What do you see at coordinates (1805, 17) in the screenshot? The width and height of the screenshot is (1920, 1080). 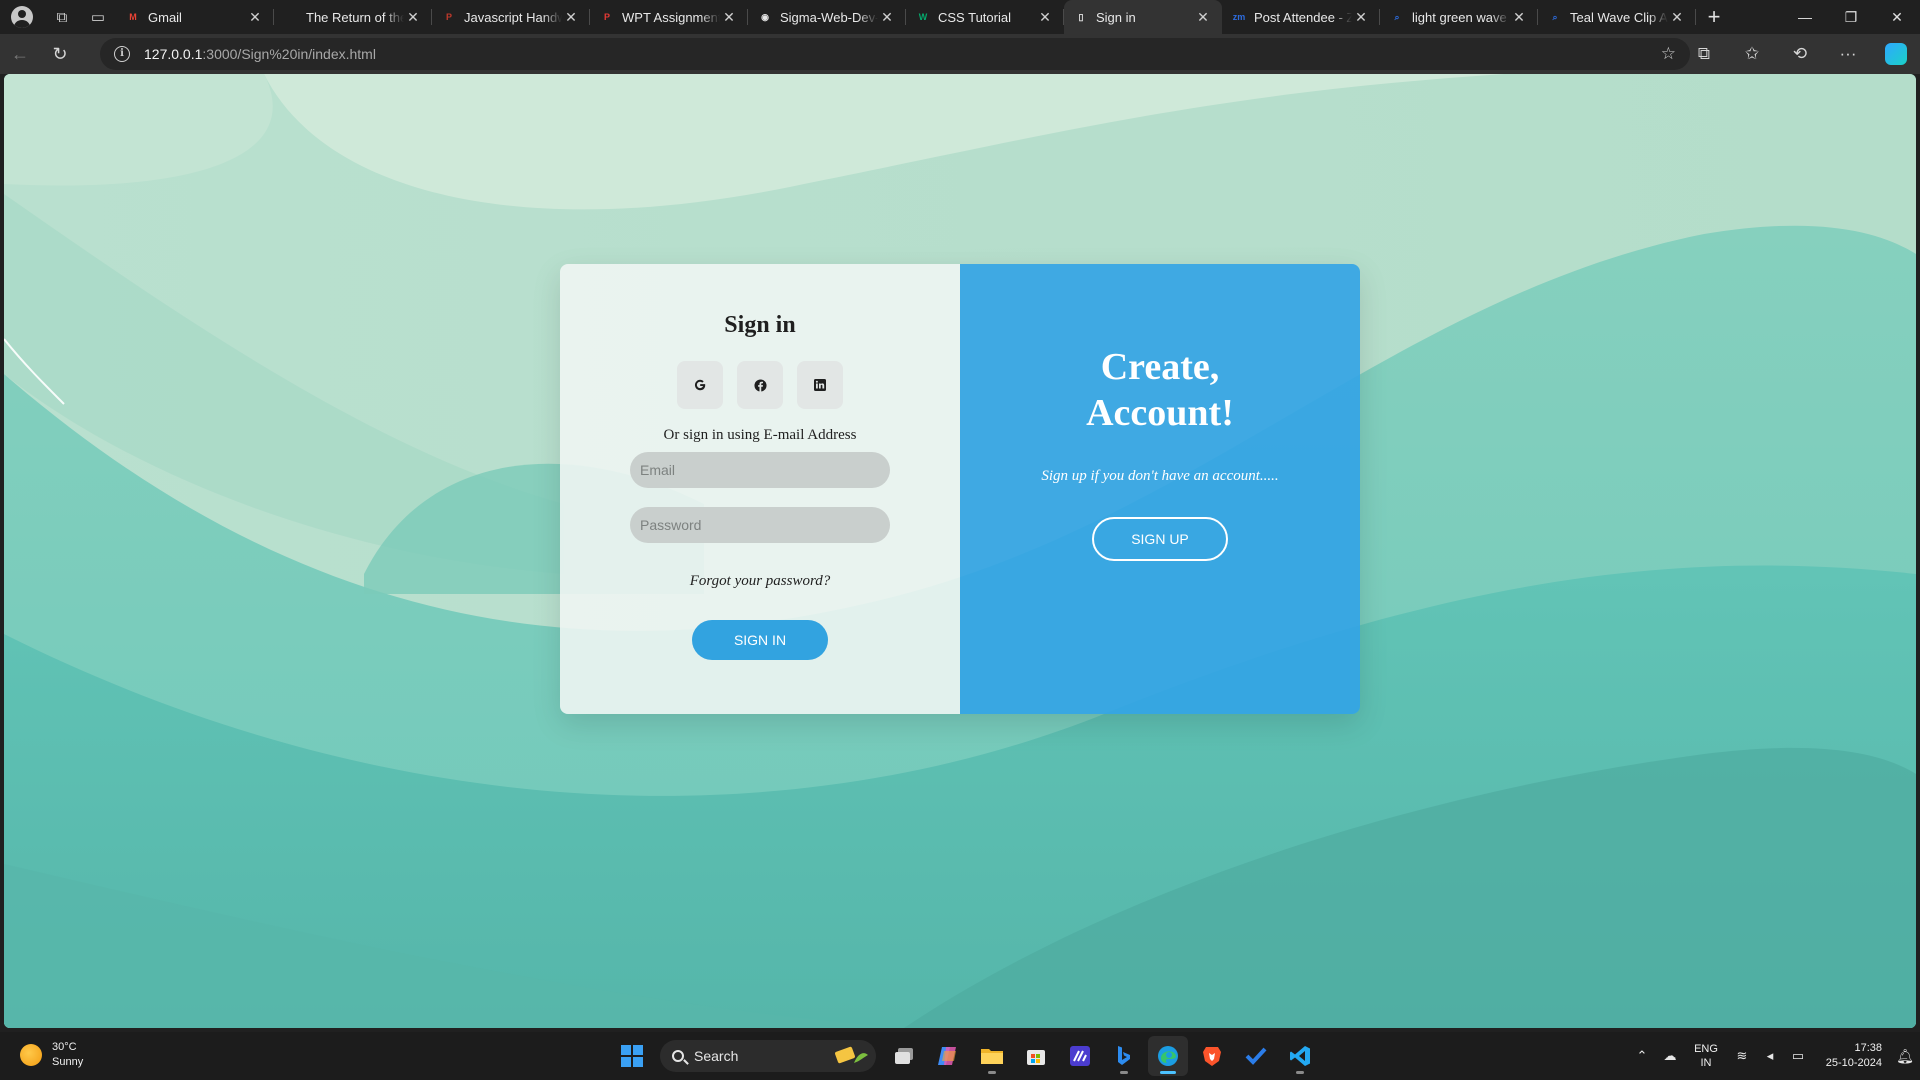 I see `minimize-icon: —` at bounding box center [1805, 17].